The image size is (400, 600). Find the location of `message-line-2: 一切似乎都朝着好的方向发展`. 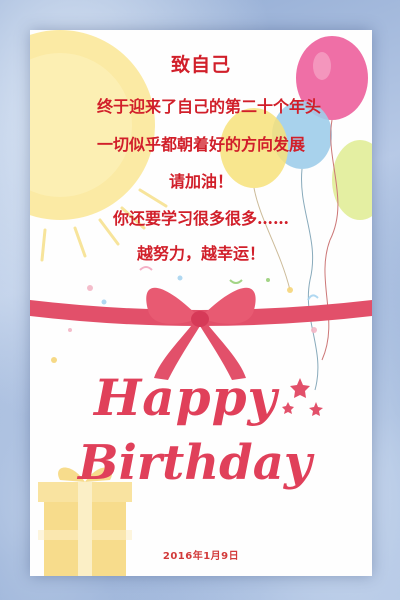

message-line-2: 一切似乎都朝着好的方向发展 is located at coordinates (200, 144).